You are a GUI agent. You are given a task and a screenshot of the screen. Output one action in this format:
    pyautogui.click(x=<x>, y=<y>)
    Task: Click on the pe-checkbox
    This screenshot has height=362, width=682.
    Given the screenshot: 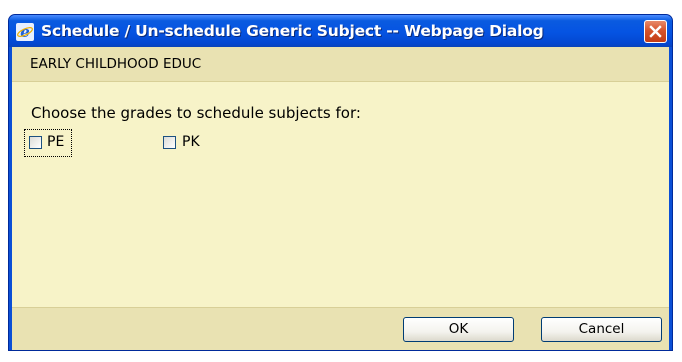 What is the action you would take?
    pyautogui.click(x=35, y=142)
    